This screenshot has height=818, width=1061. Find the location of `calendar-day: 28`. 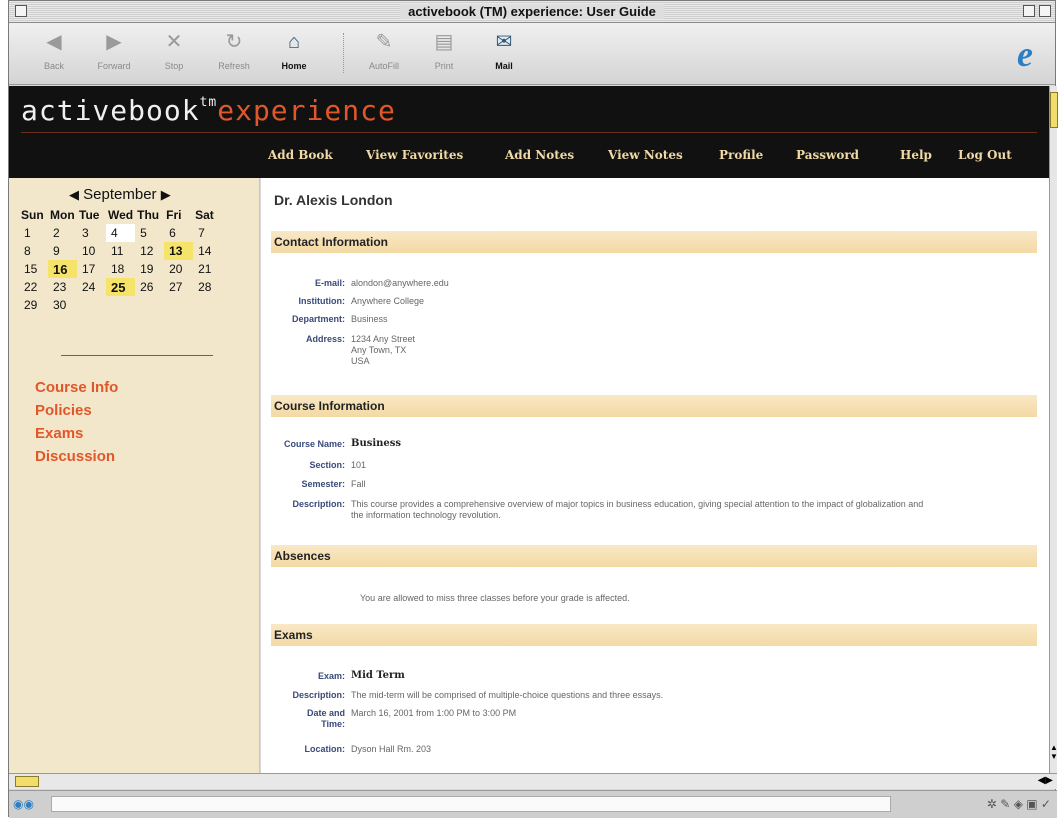

calendar-day: 28 is located at coordinates (207, 287).